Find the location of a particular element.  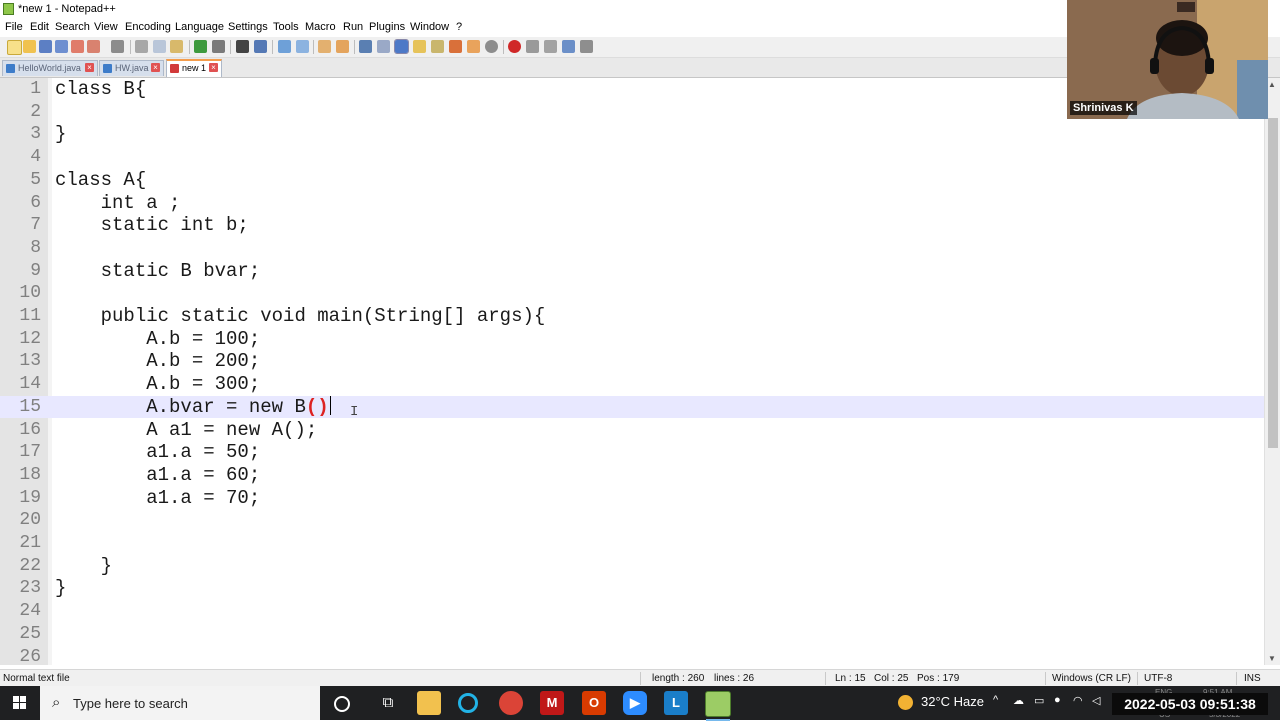

code-line: 16 A a1 = new A(); is located at coordinates (632, 430).